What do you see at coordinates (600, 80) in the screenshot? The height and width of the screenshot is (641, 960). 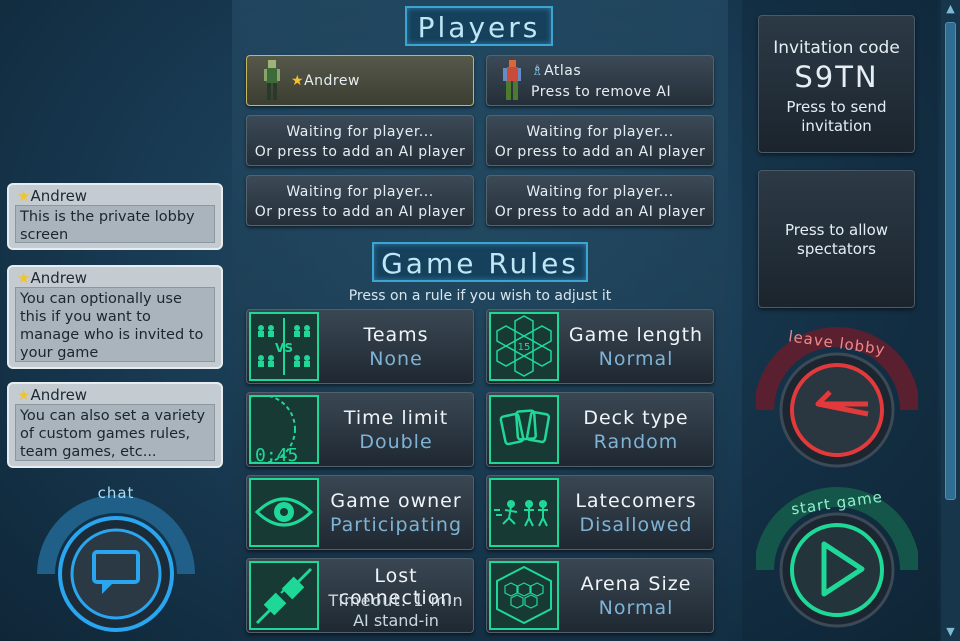 I see `player-slot-2: ♗Atlas Press to remove AI` at bounding box center [600, 80].